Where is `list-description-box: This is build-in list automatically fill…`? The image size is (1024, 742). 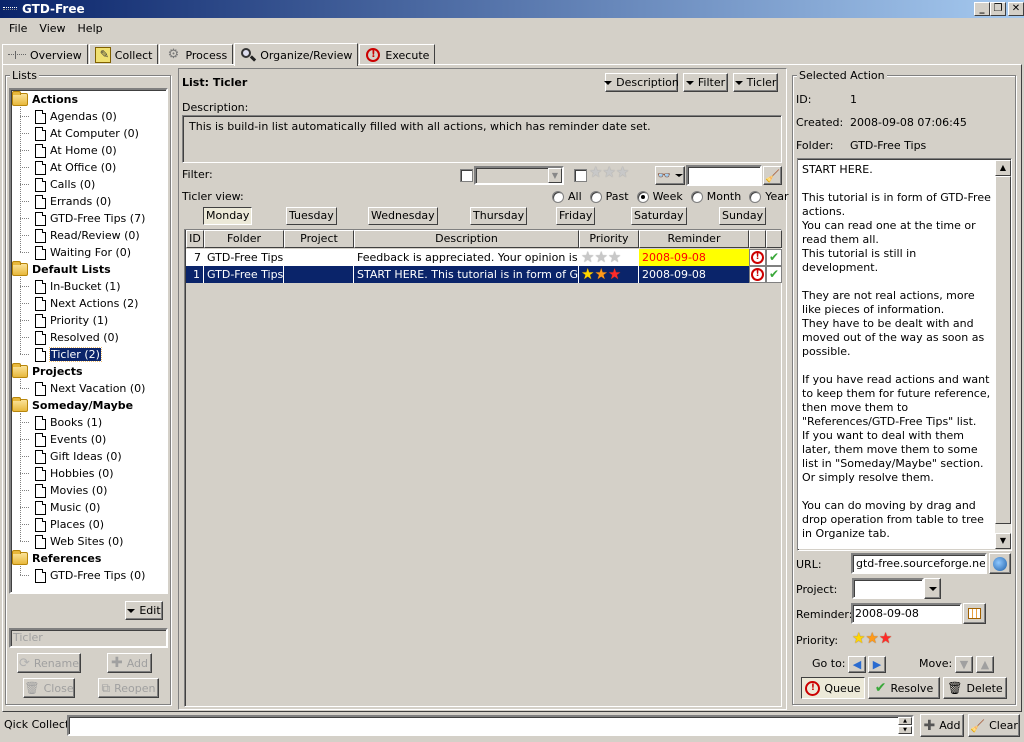 list-description-box: This is build-in list automatically fill… is located at coordinates (482, 139).